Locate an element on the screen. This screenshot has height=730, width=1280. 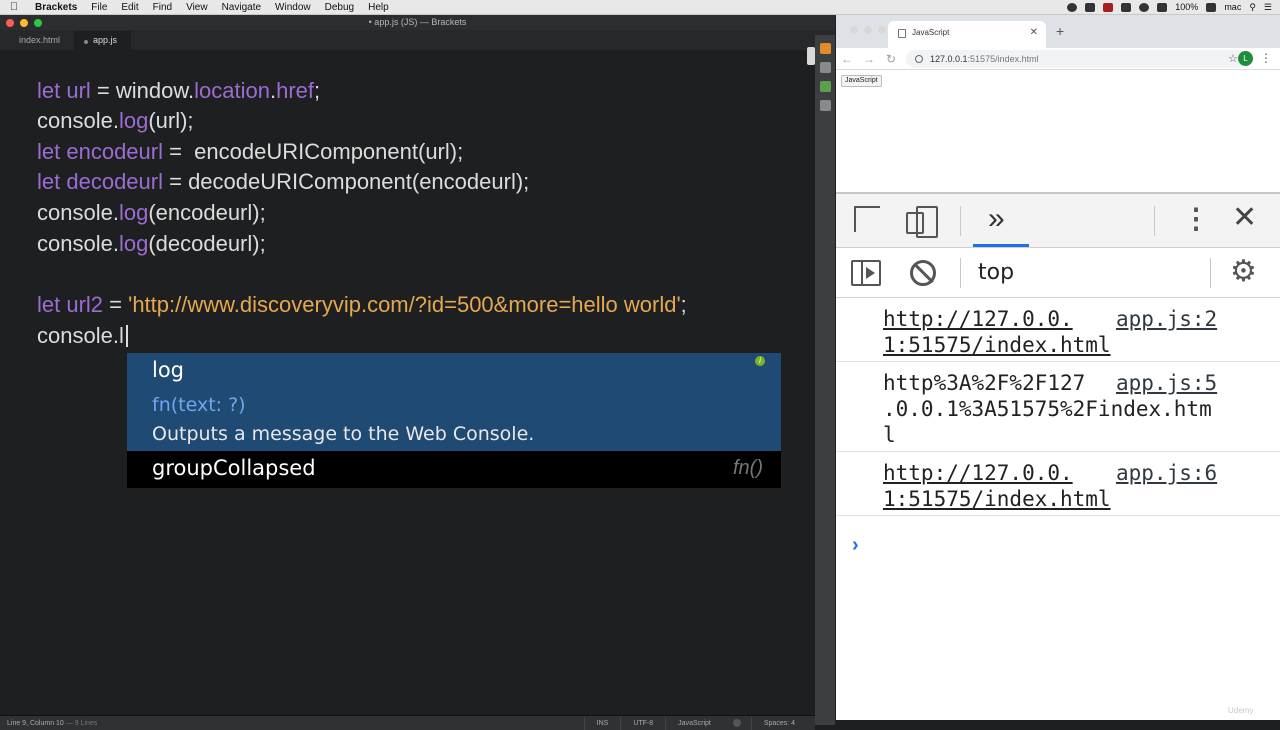
bookmark-star-icon: ☆ is located at coordinates (1233, 59).